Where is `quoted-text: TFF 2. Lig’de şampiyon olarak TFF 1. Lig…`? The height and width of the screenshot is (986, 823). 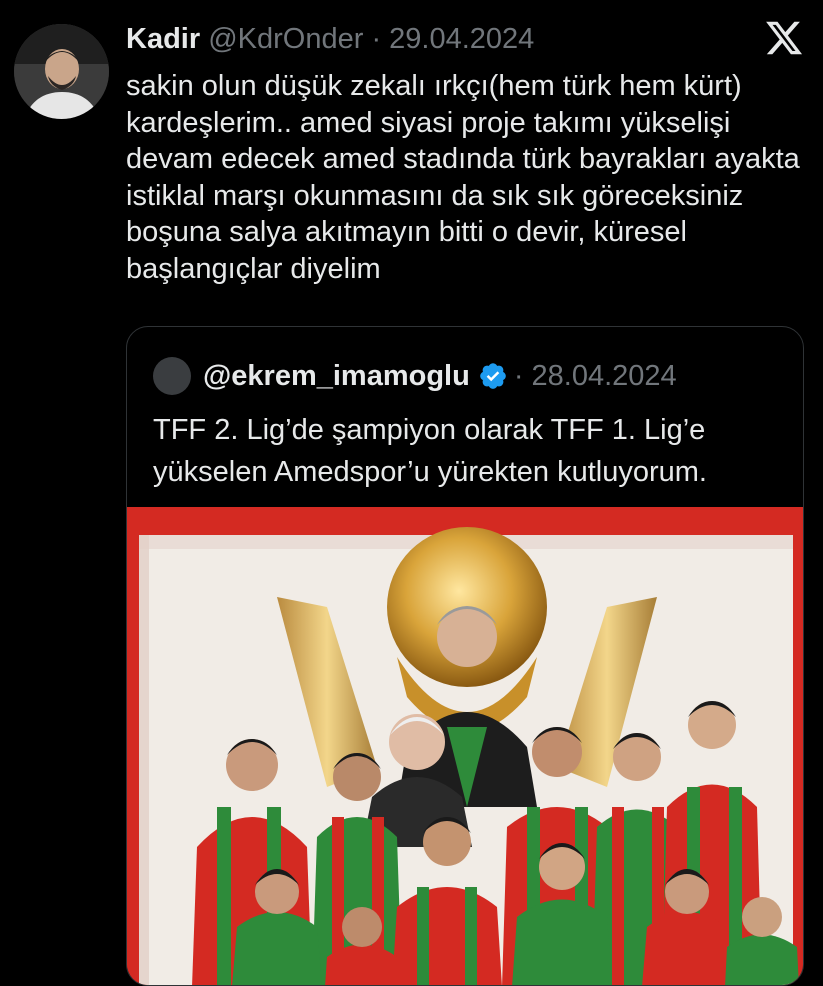
quoted-text: TFF 2. Lig’de şampiyon olarak TFF 1. Lig… is located at coordinates (430, 451).